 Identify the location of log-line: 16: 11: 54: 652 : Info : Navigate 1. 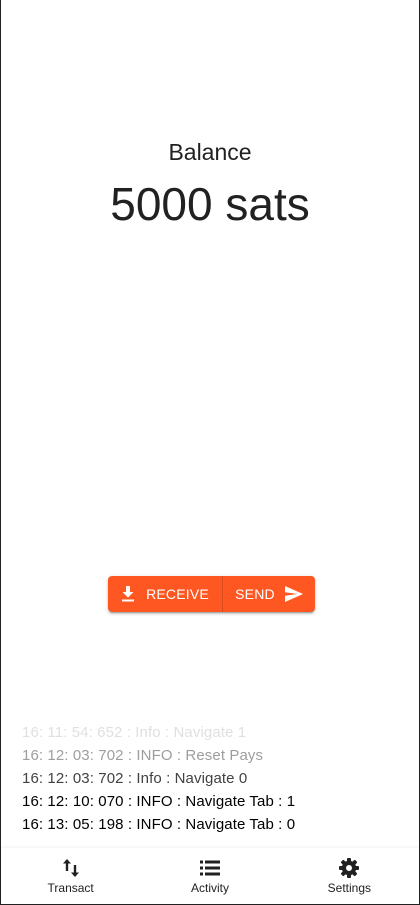
(134, 732).